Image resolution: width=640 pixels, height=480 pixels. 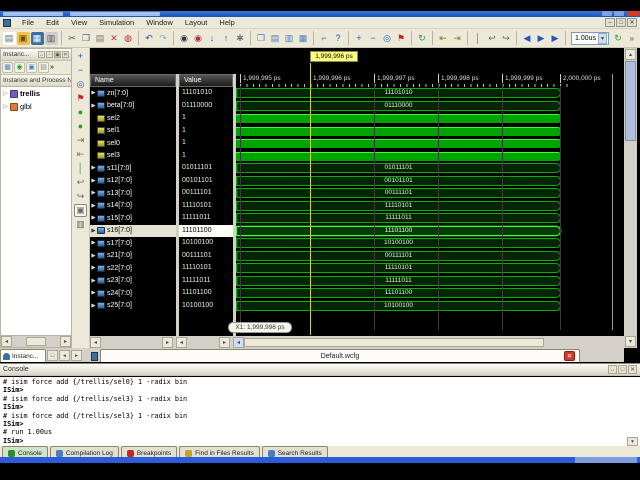 What do you see at coordinates (80, 140) in the screenshot?
I see `export-icon: ⇥` at bounding box center [80, 140].